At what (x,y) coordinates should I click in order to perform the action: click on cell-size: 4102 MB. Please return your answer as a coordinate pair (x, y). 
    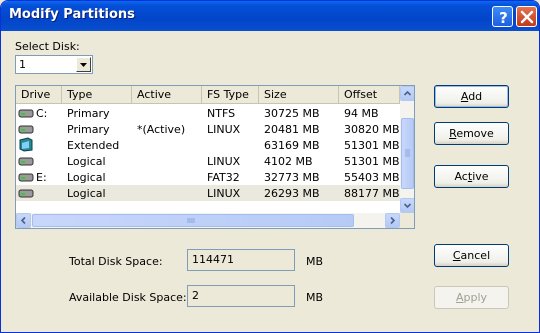
    Looking at the image, I should click on (288, 161).